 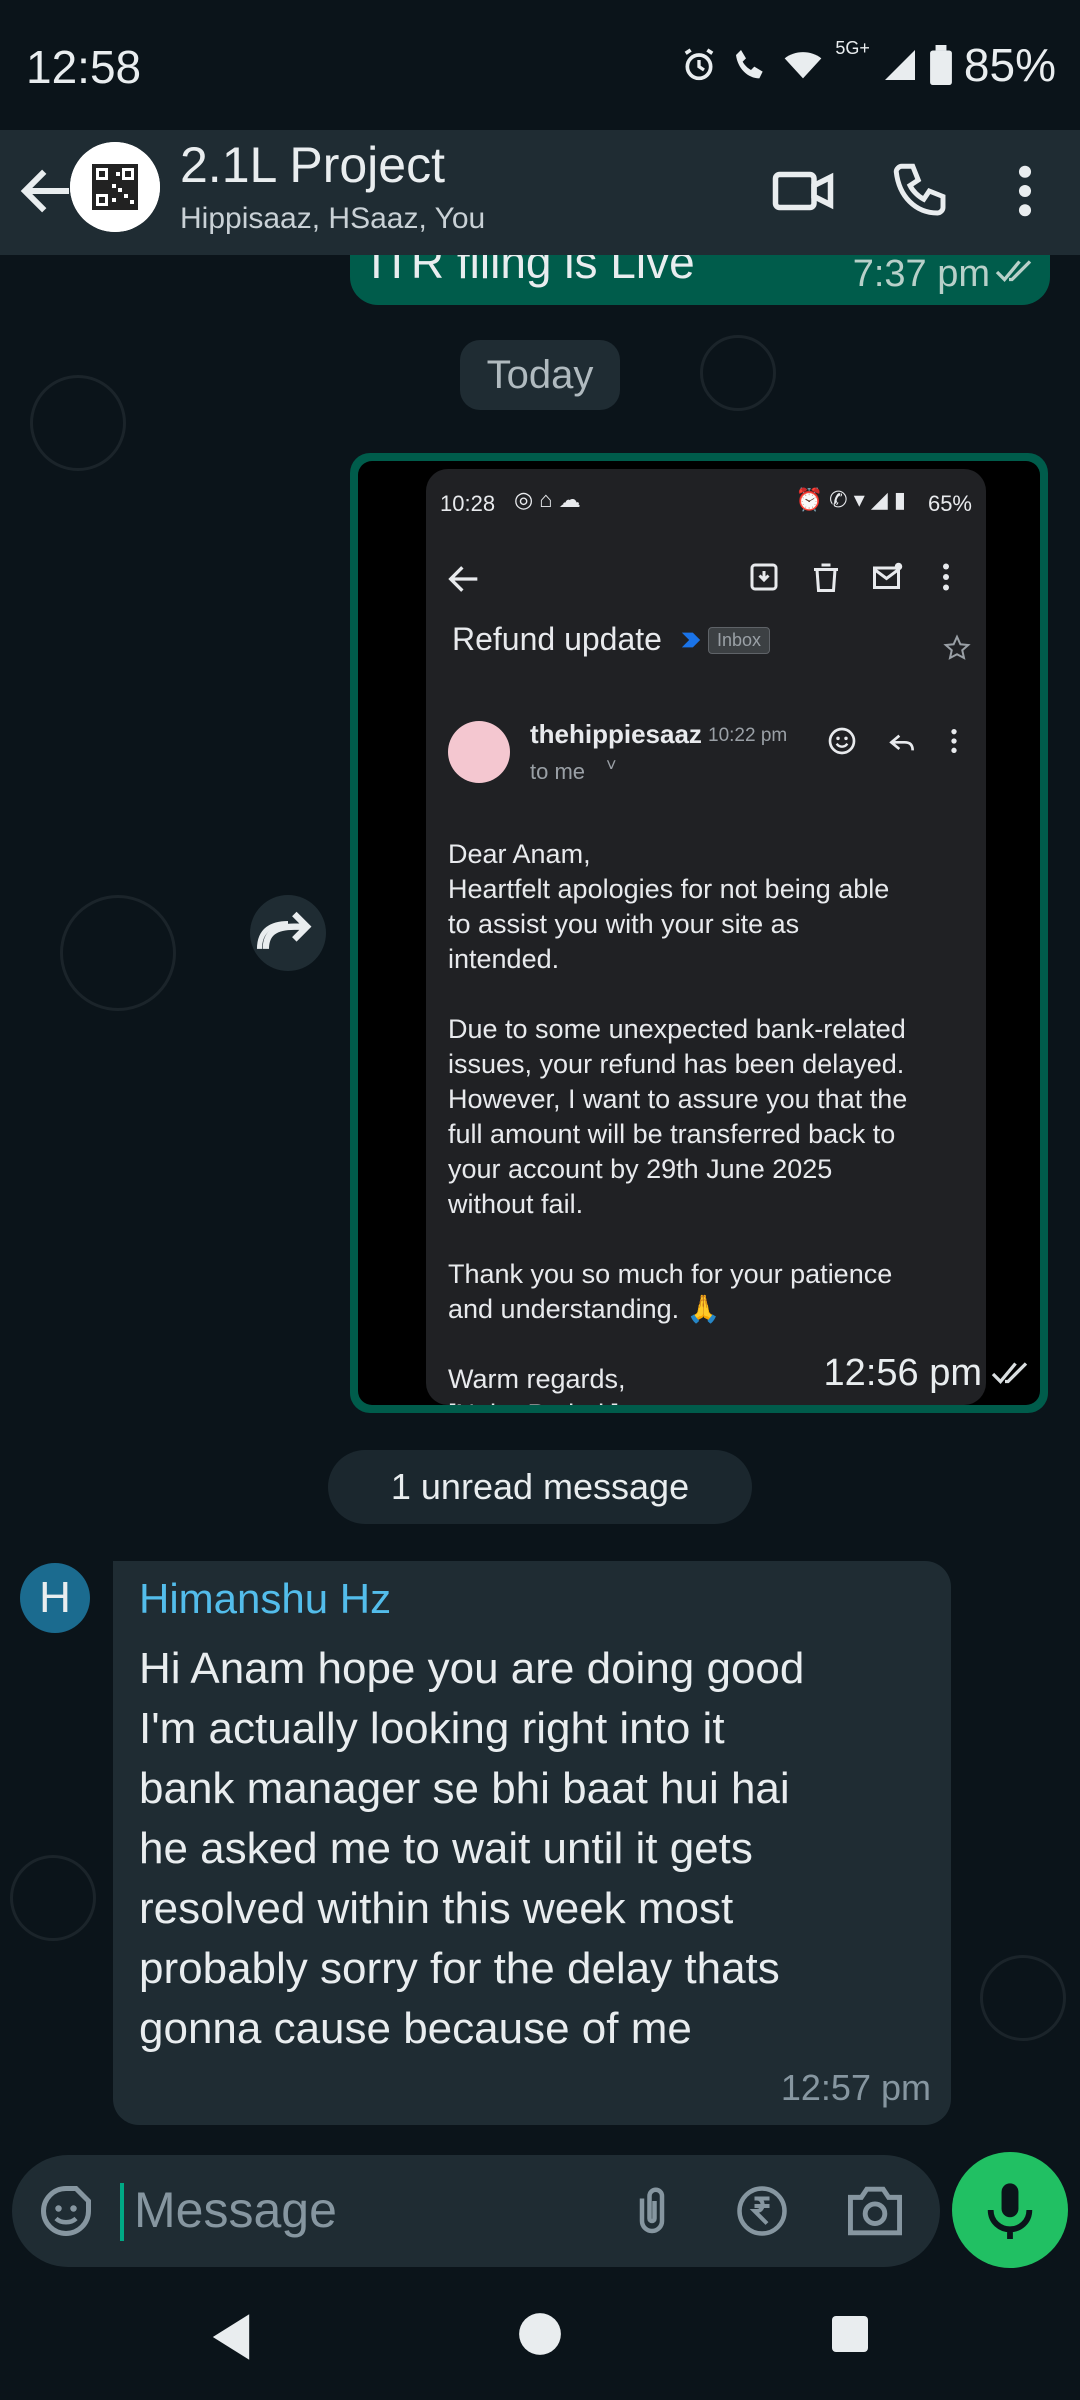 What do you see at coordinates (751, 65) in the screenshot?
I see `wifi-call-icon` at bounding box center [751, 65].